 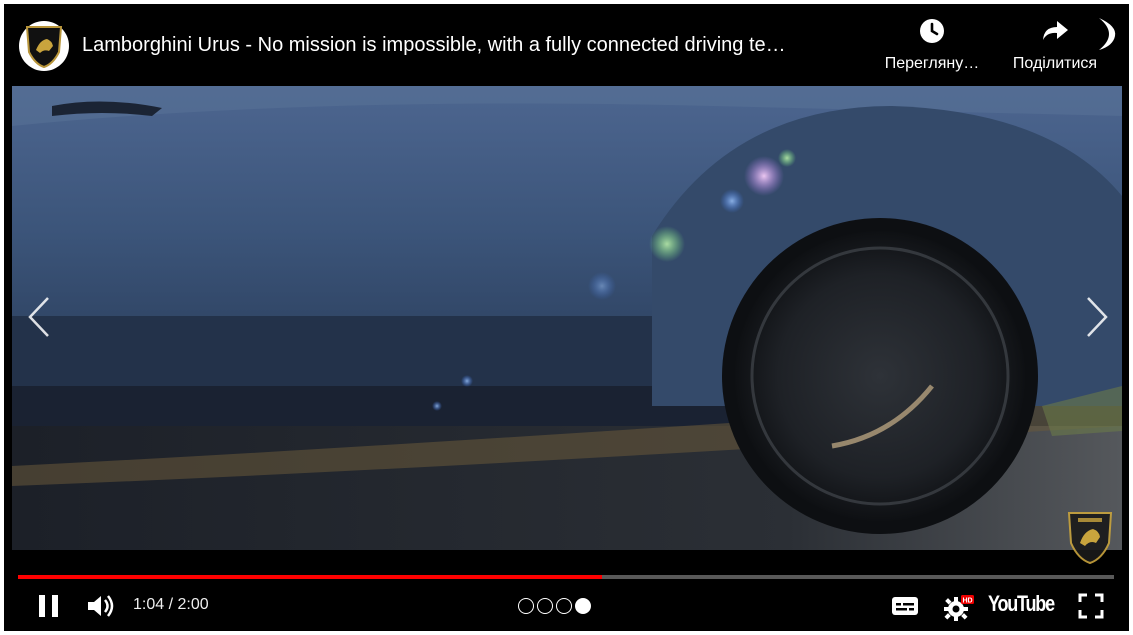 What do you see at coordinates (1091, 606) in the screenshot?
I see `fullscreen-icon` at bounding box center [1091, 606].